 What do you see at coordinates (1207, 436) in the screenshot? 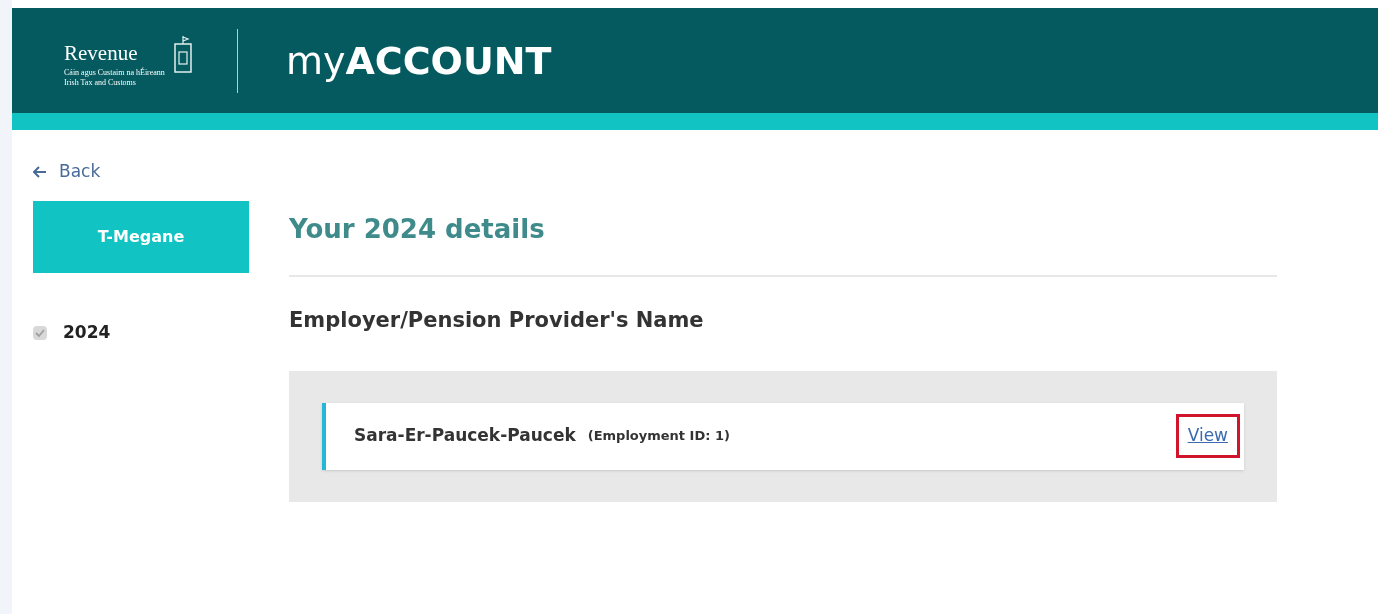
I see `view-link: View` at bounding box center [1207, 436].